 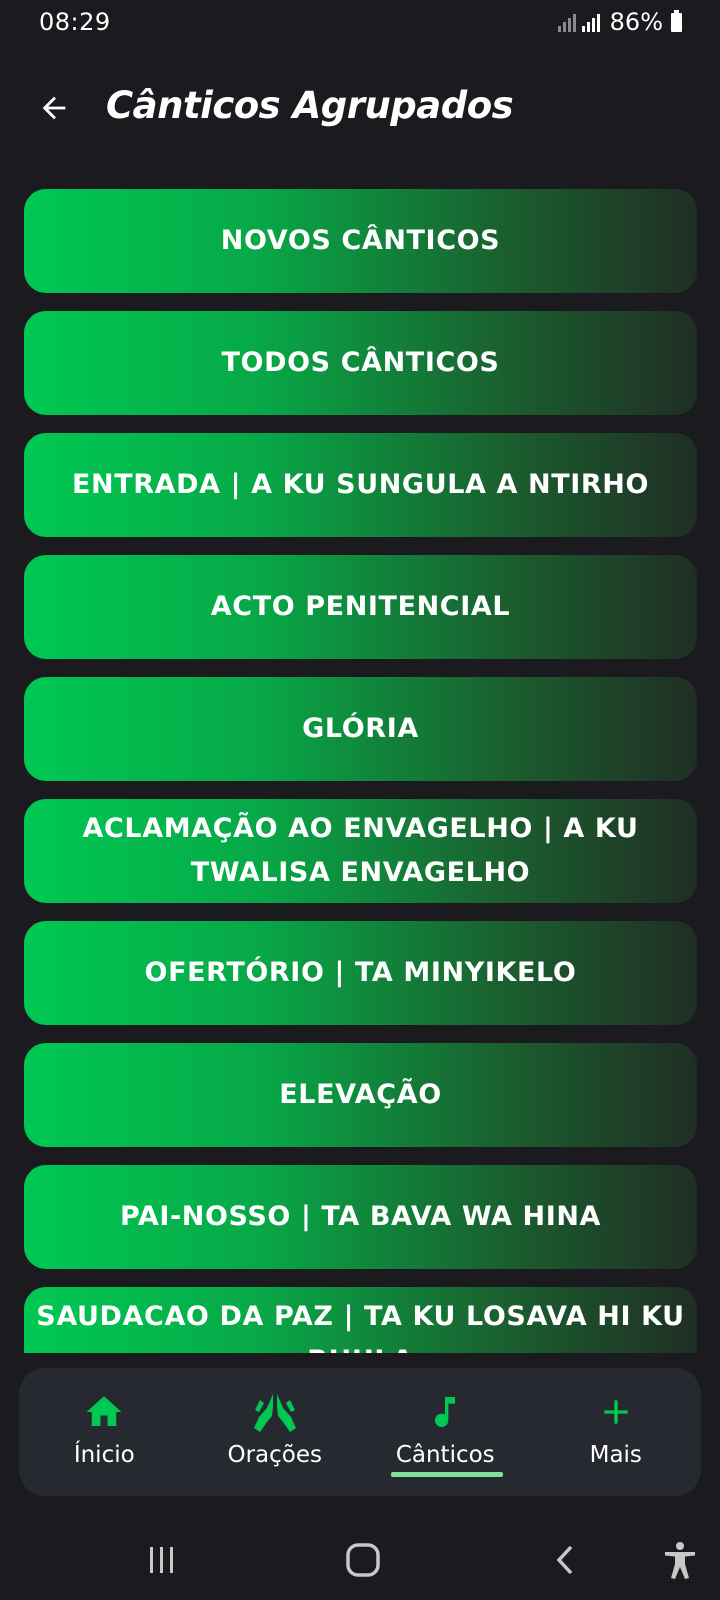 I want to click on category-label: ELEVAÇÃO, so click(x=360, y=1094).